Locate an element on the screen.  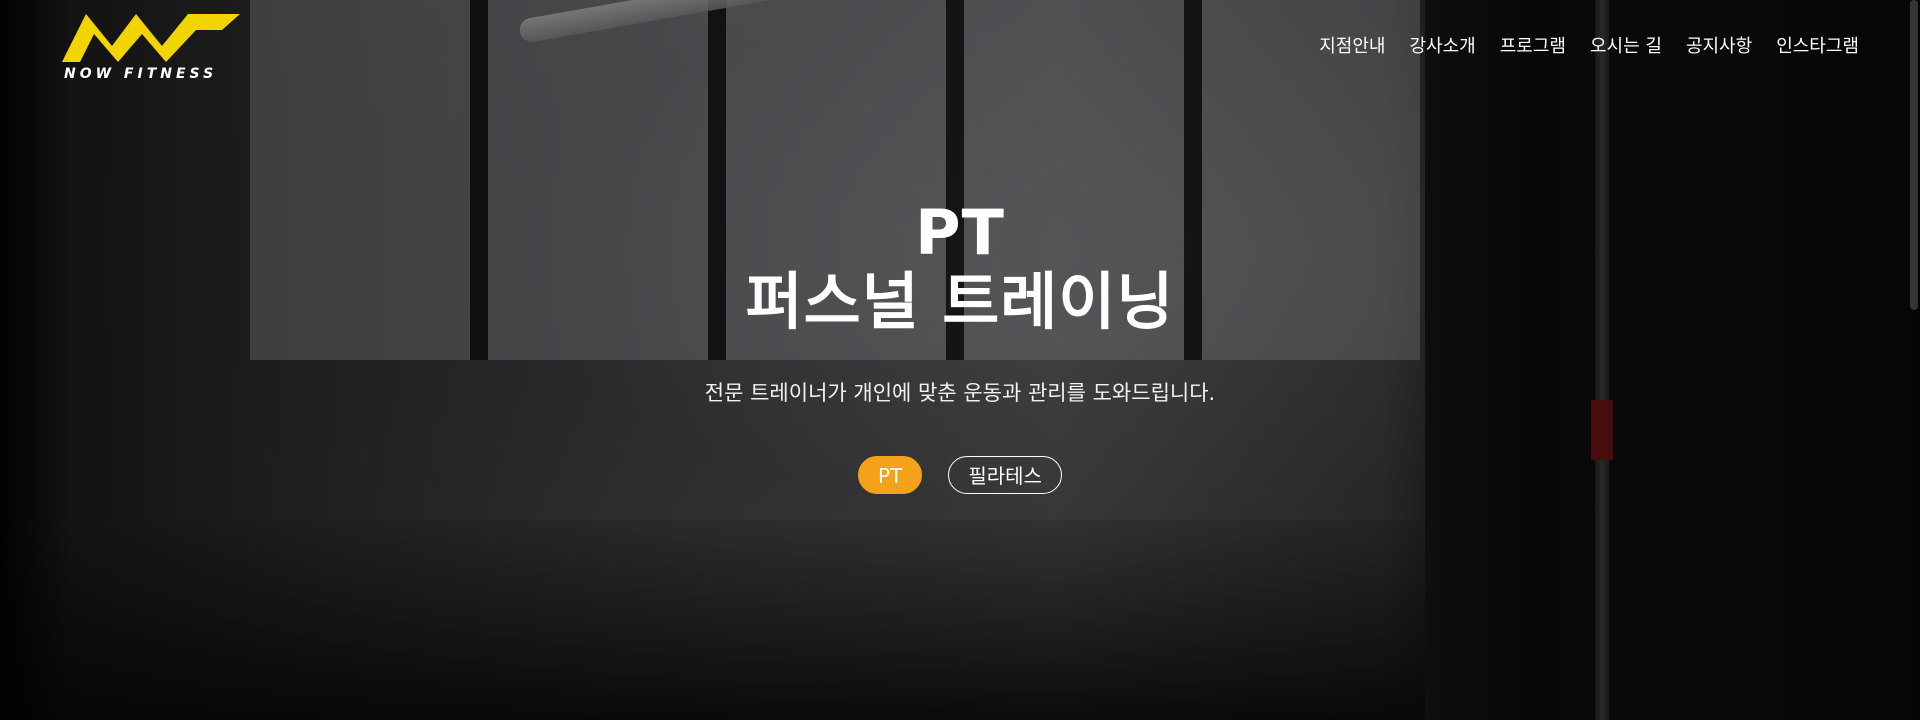
nav-item-notices: 공지사항 is located at coordinates (1719, 45).